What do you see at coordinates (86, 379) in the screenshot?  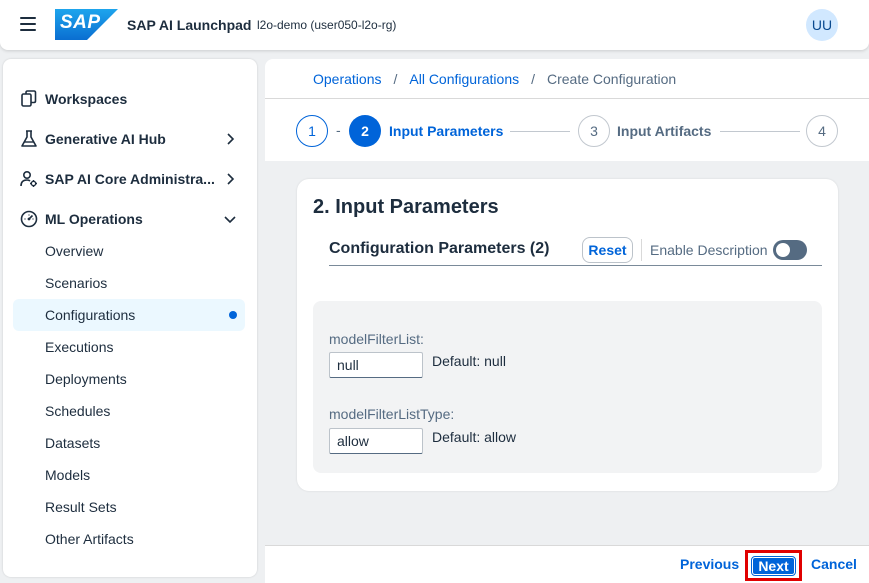 I see `sidebar-subitem-label: Deployments` at bounding box center [86, 379].